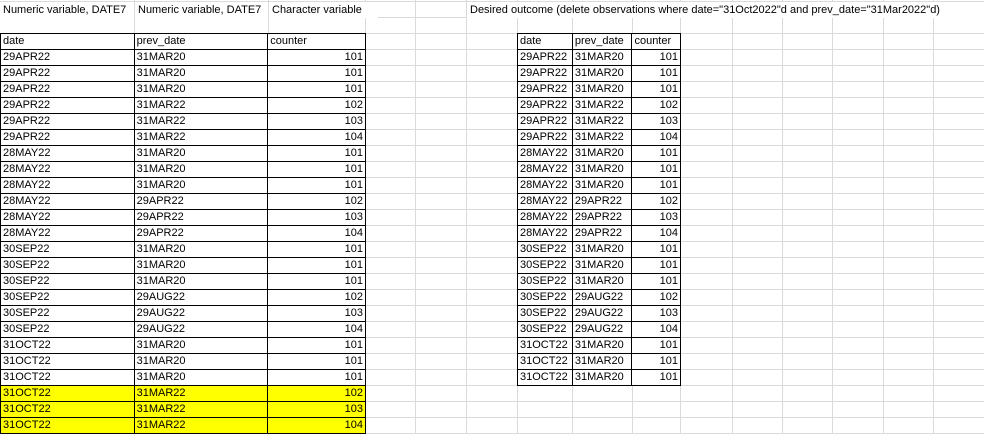  I want to click on cell-c1: Character variable, so click(323, 10).